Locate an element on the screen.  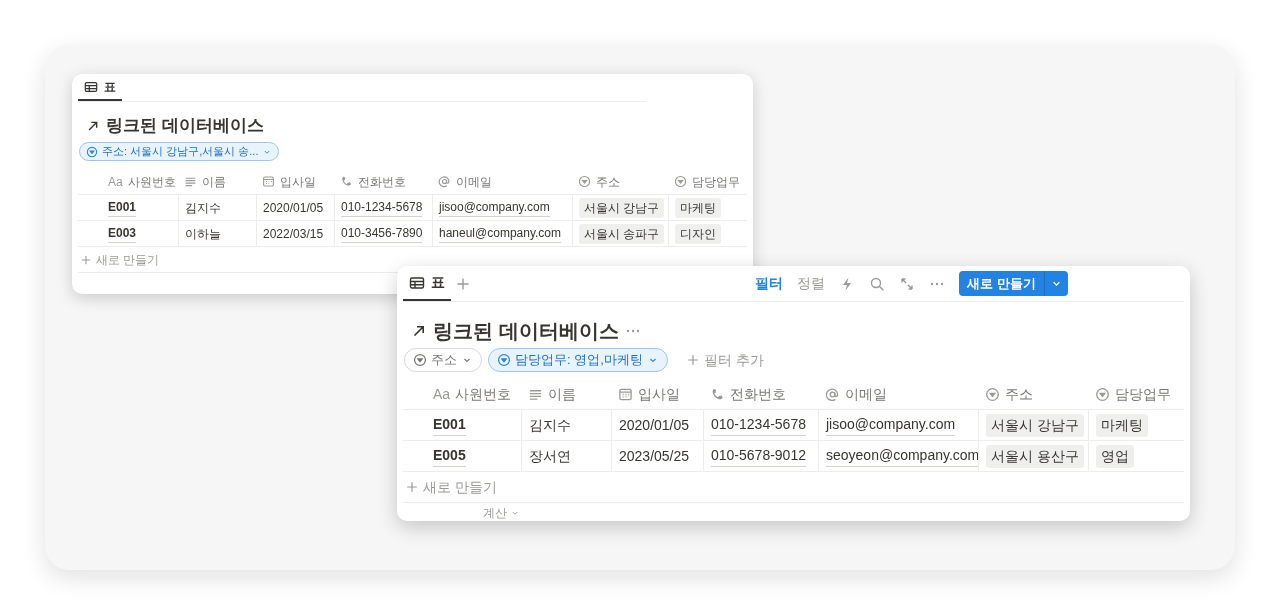
expand-icon is located at coordinates (907, 283).